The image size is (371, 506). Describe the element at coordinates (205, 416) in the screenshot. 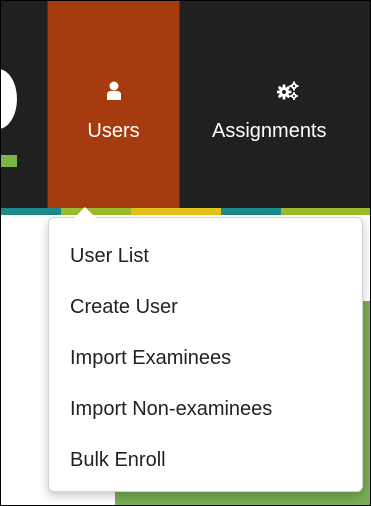

I see `menu-item-import-non-examinees: Import Non-examinees` at that location.